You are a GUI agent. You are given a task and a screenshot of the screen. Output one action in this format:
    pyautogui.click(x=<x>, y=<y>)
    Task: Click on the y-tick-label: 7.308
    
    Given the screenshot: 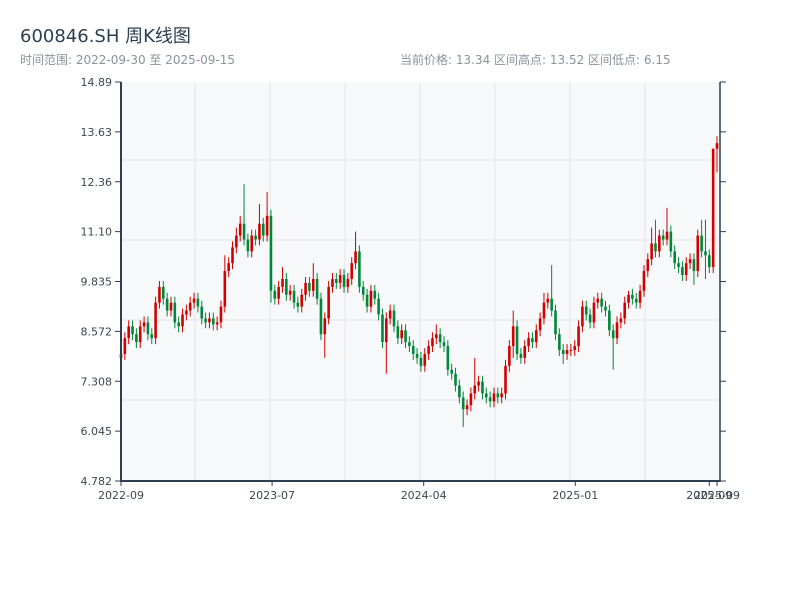 What is the action you would take?
    pyautogui.click(x=97, y=381)
    